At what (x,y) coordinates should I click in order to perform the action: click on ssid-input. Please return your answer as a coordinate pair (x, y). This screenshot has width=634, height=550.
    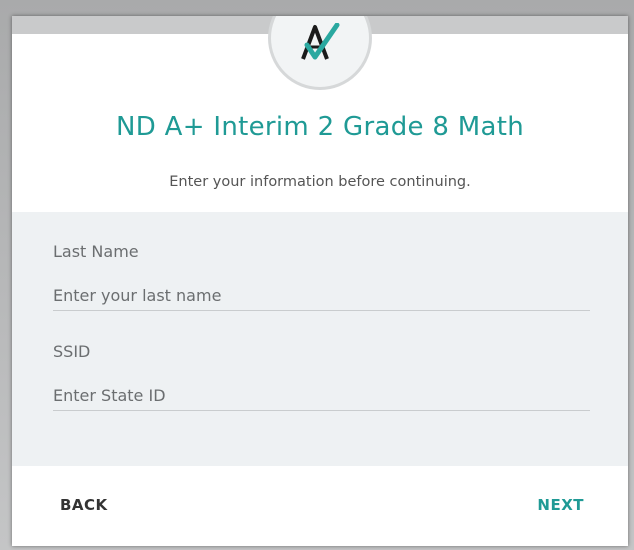
    Looking at the image, I should click on (321, 395).